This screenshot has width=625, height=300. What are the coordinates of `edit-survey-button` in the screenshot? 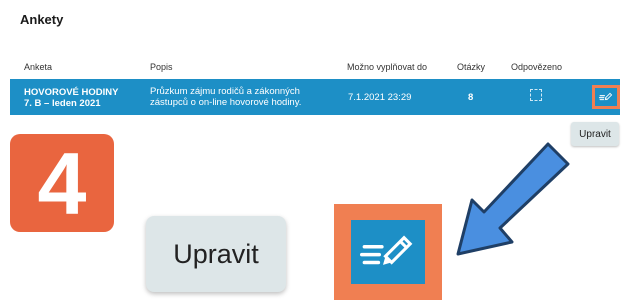 It's located at (606, 97).